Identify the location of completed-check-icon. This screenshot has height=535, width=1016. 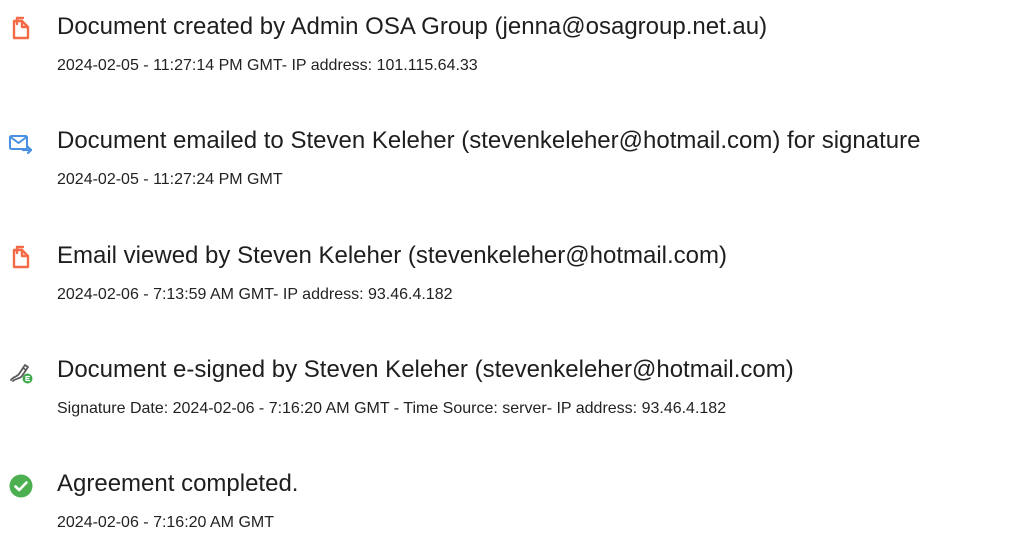
(21, 486).